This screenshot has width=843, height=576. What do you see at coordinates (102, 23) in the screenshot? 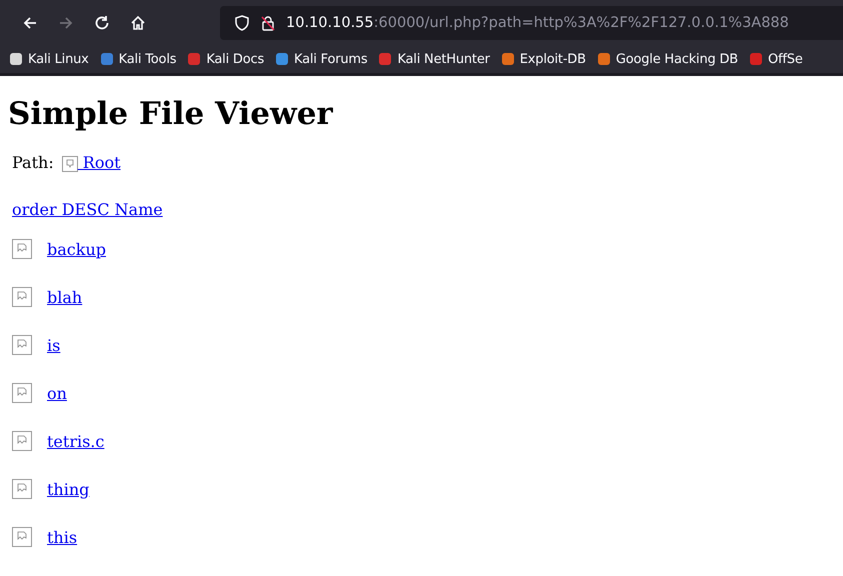
I see `reload-icon` at bounding box center [102, 23].